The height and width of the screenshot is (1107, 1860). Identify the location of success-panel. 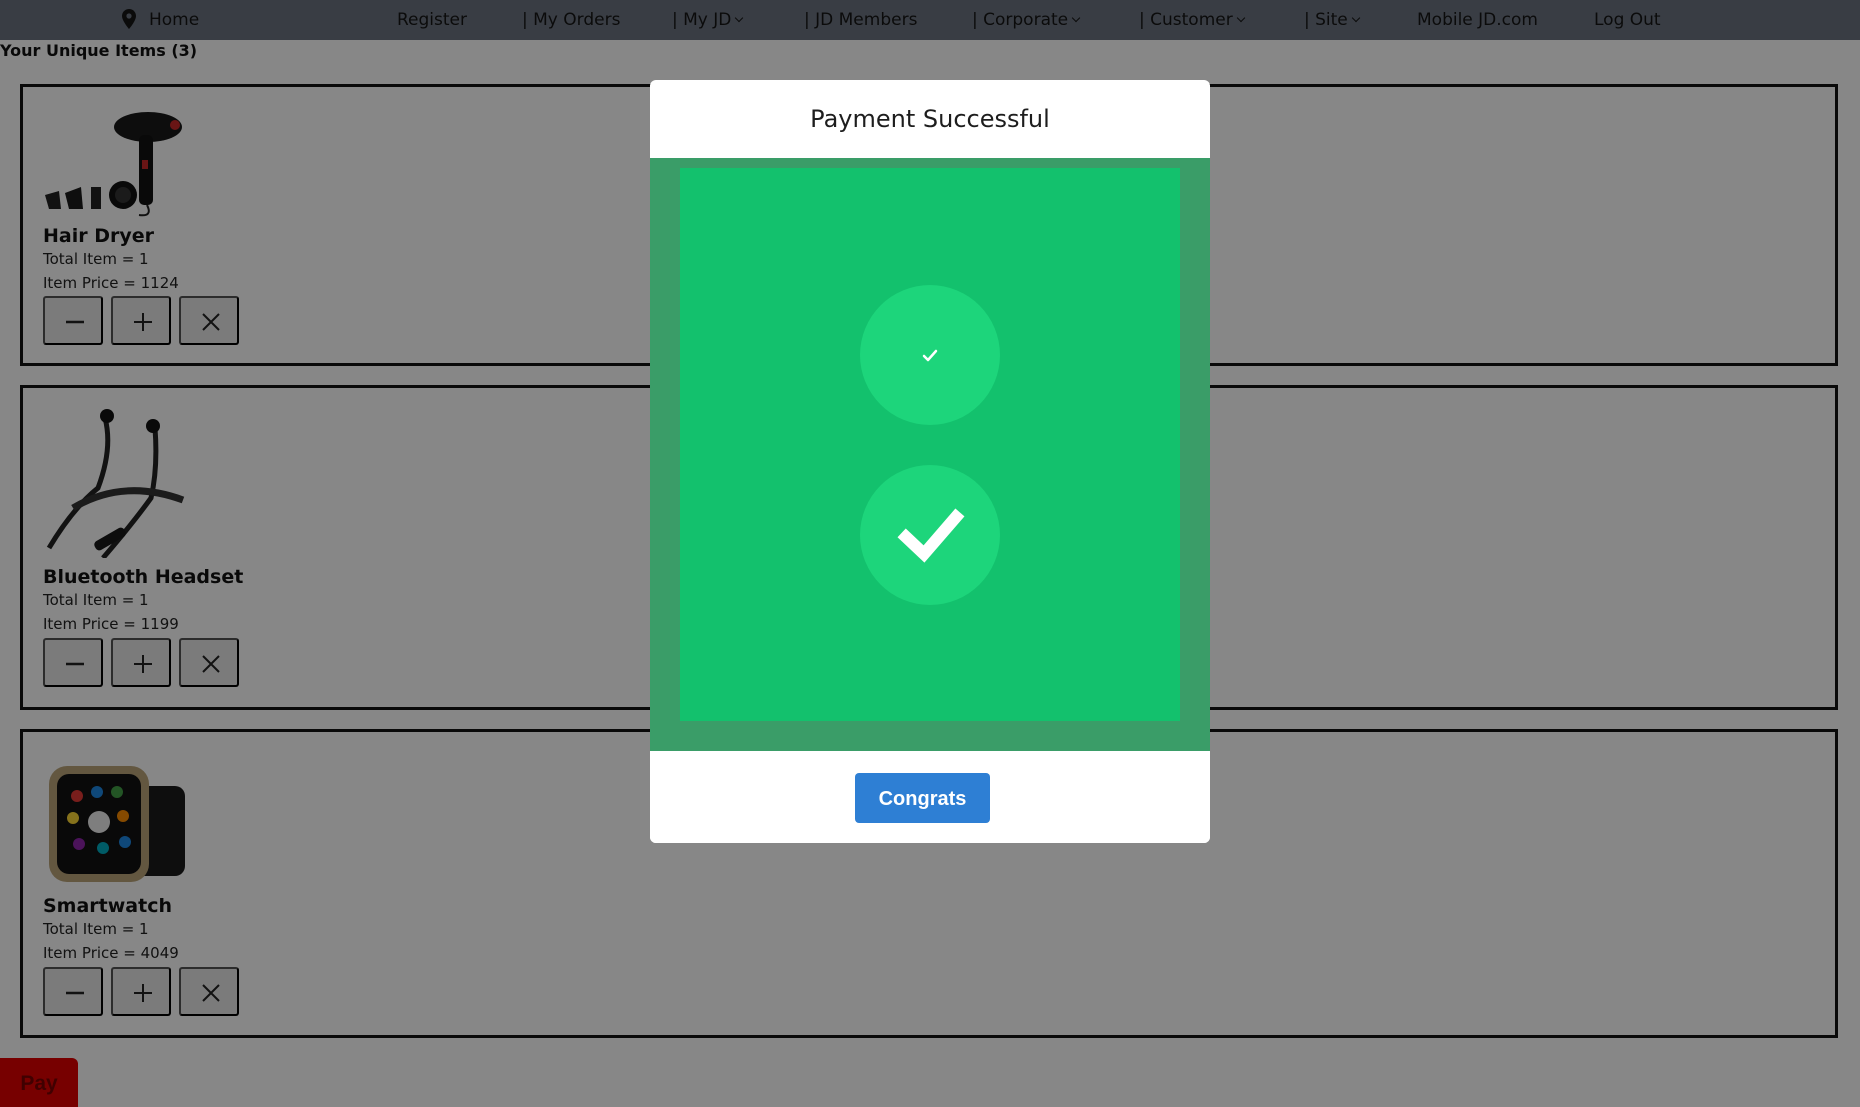
(930, 444).